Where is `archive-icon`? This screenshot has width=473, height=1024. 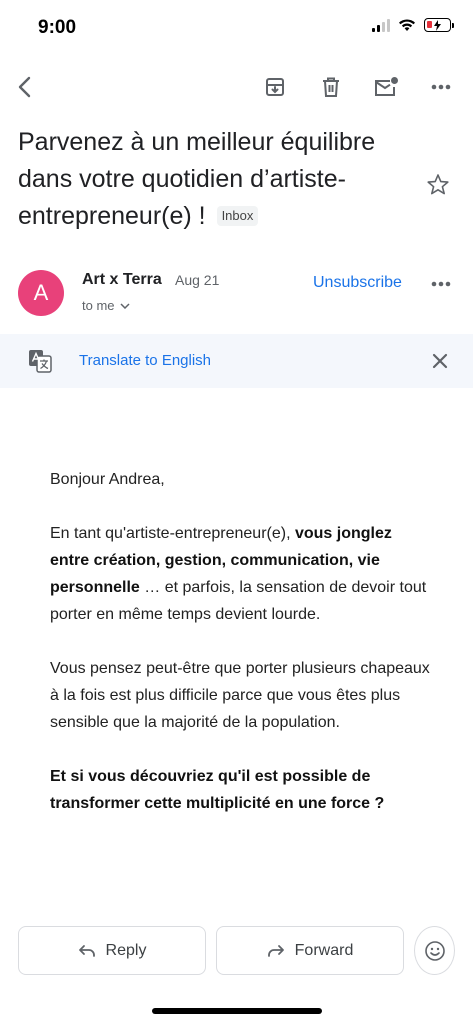
archive-icon is located at coordinates (275, 87).